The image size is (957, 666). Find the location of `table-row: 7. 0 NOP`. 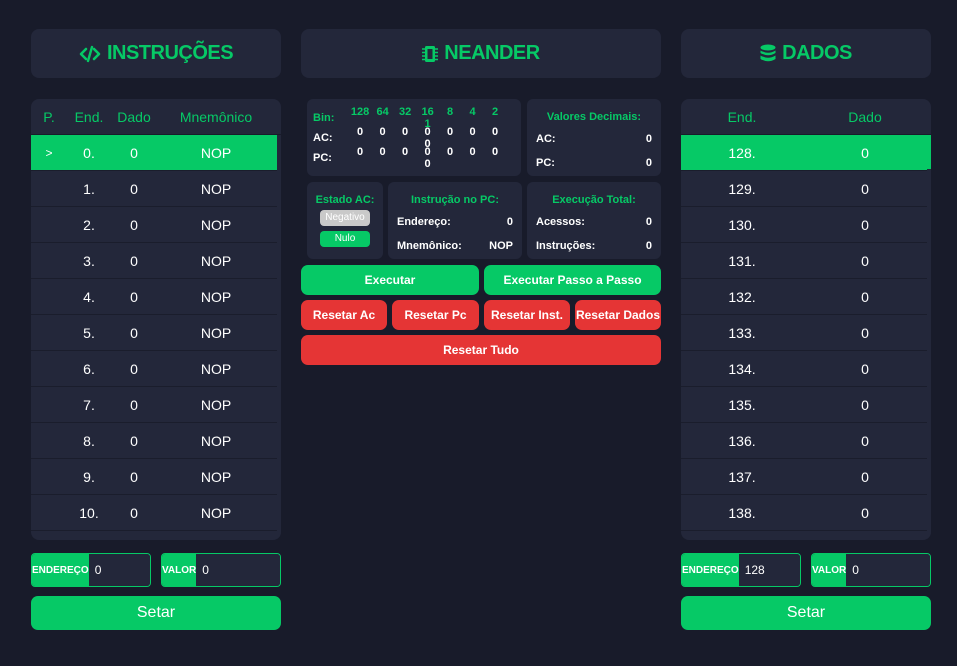

table-row: 7. 0 NOP is located at coordinates (156, 405).